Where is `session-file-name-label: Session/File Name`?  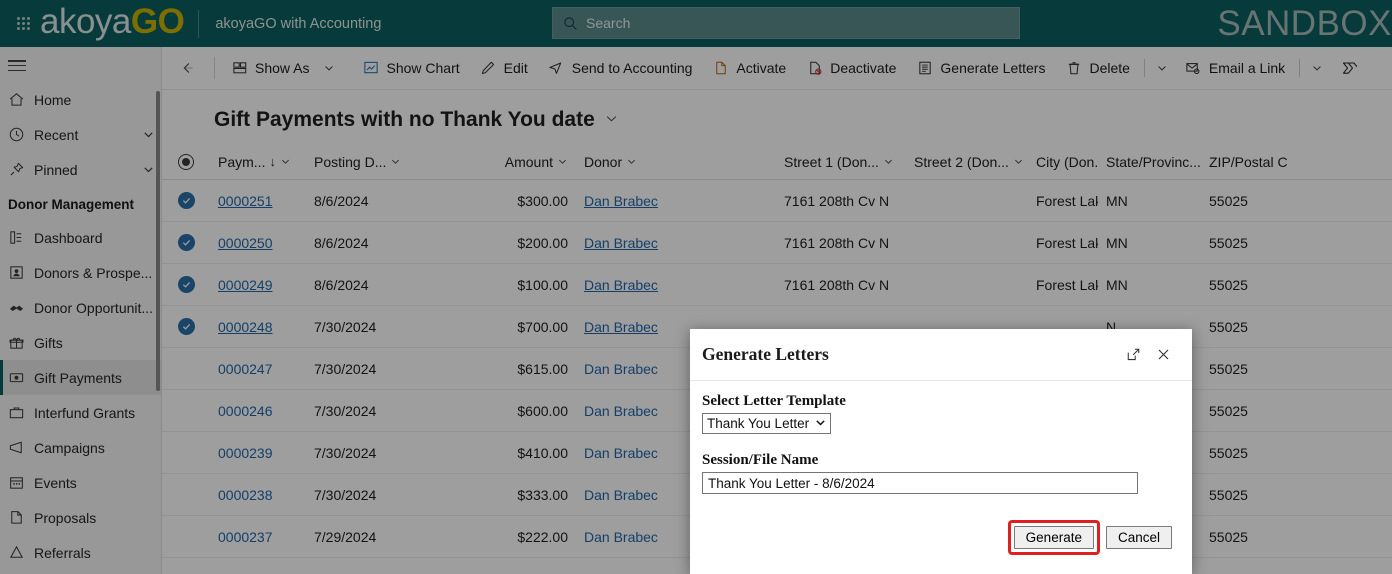 session-file-name-label: Session/File Name is located at coordinates (760, 460).